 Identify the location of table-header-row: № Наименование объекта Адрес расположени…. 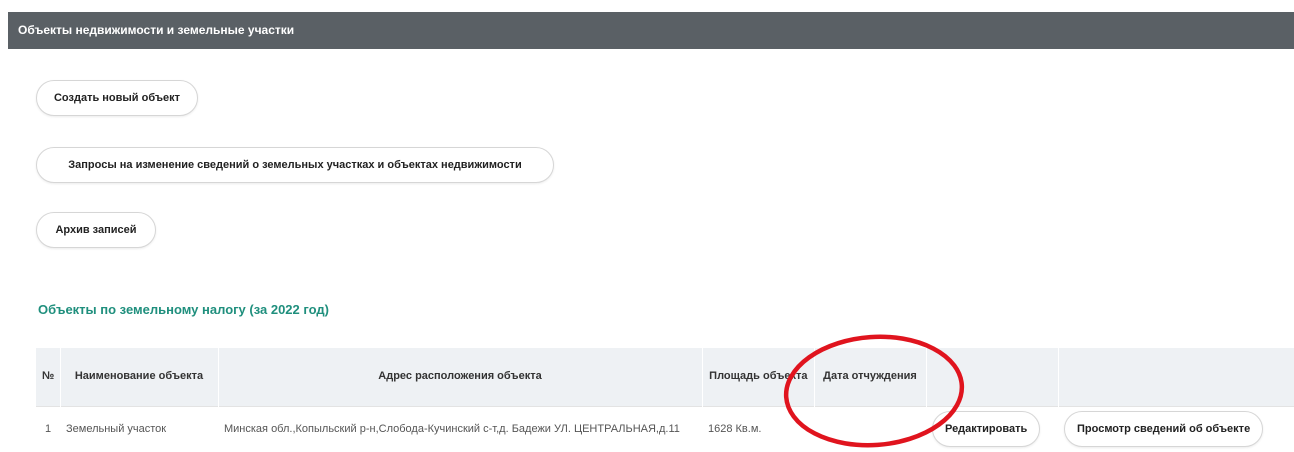
(665, 377).